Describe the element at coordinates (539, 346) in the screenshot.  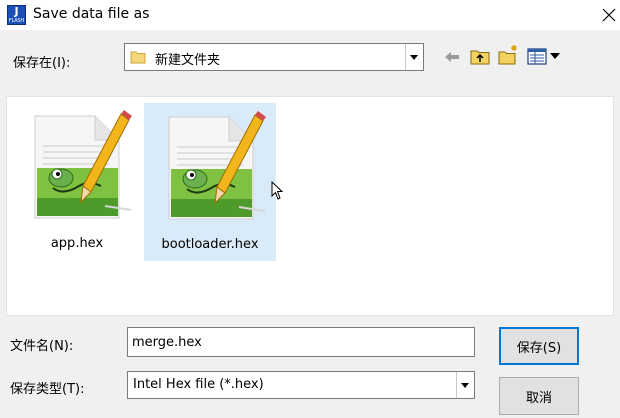
I see `save-button: 保存(S)` at that location.